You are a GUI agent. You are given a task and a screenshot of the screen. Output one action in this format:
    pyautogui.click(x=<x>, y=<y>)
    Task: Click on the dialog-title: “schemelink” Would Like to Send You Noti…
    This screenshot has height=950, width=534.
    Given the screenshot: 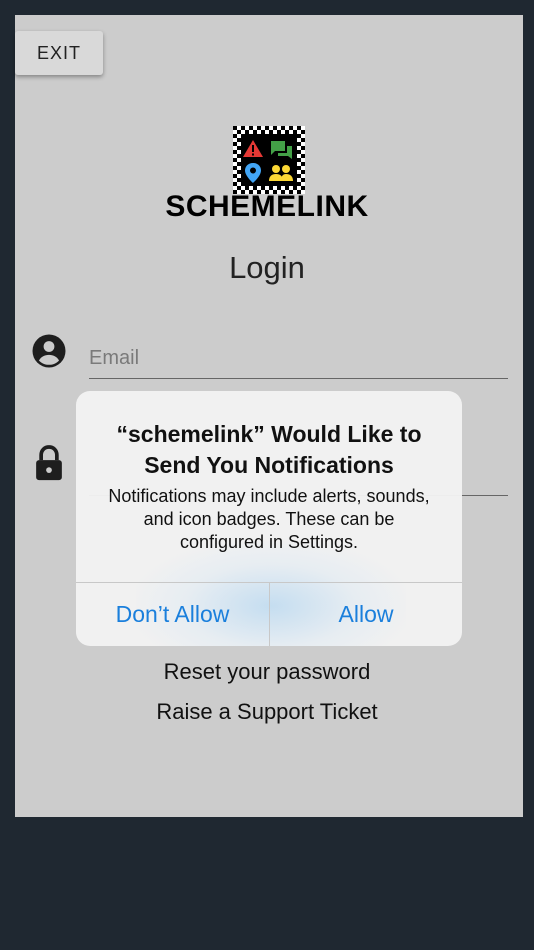 What is the action you would take?
    pyautogui.click(x=269, y=449)
    